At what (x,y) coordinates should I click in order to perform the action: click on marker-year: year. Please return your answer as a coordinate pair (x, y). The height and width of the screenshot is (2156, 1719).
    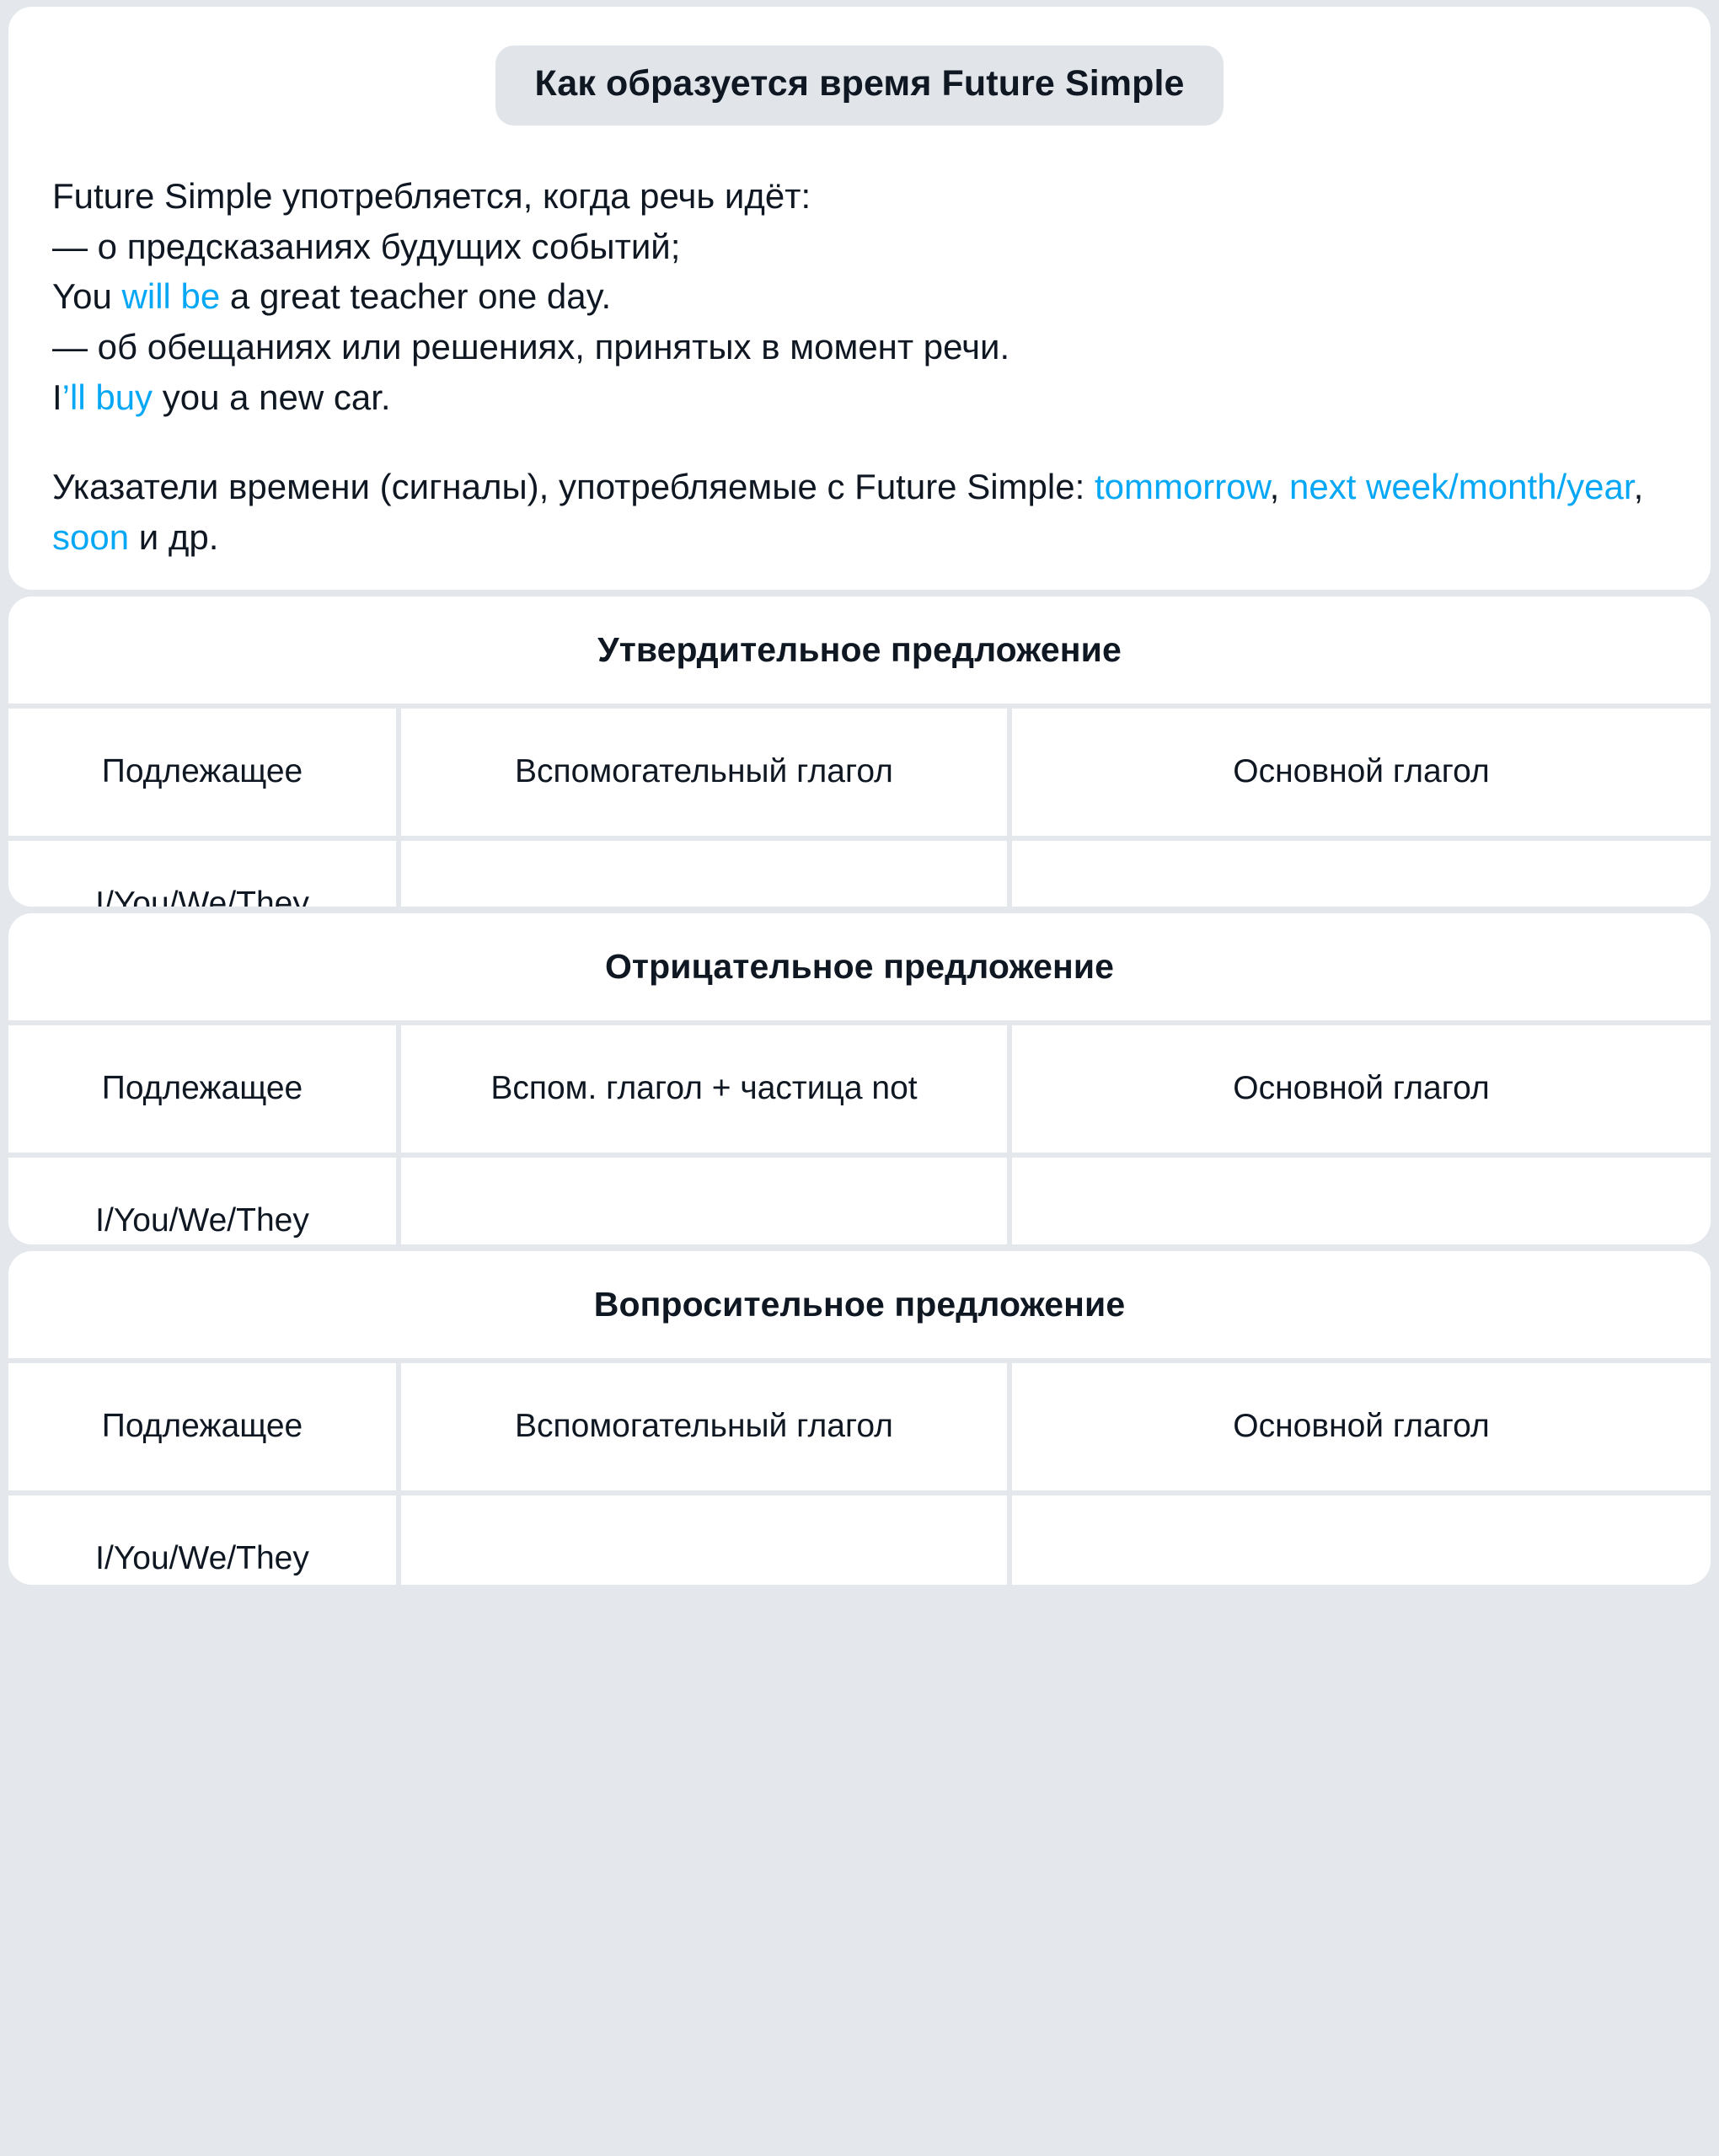
    Looking at the image, I should click on (1600, 487).